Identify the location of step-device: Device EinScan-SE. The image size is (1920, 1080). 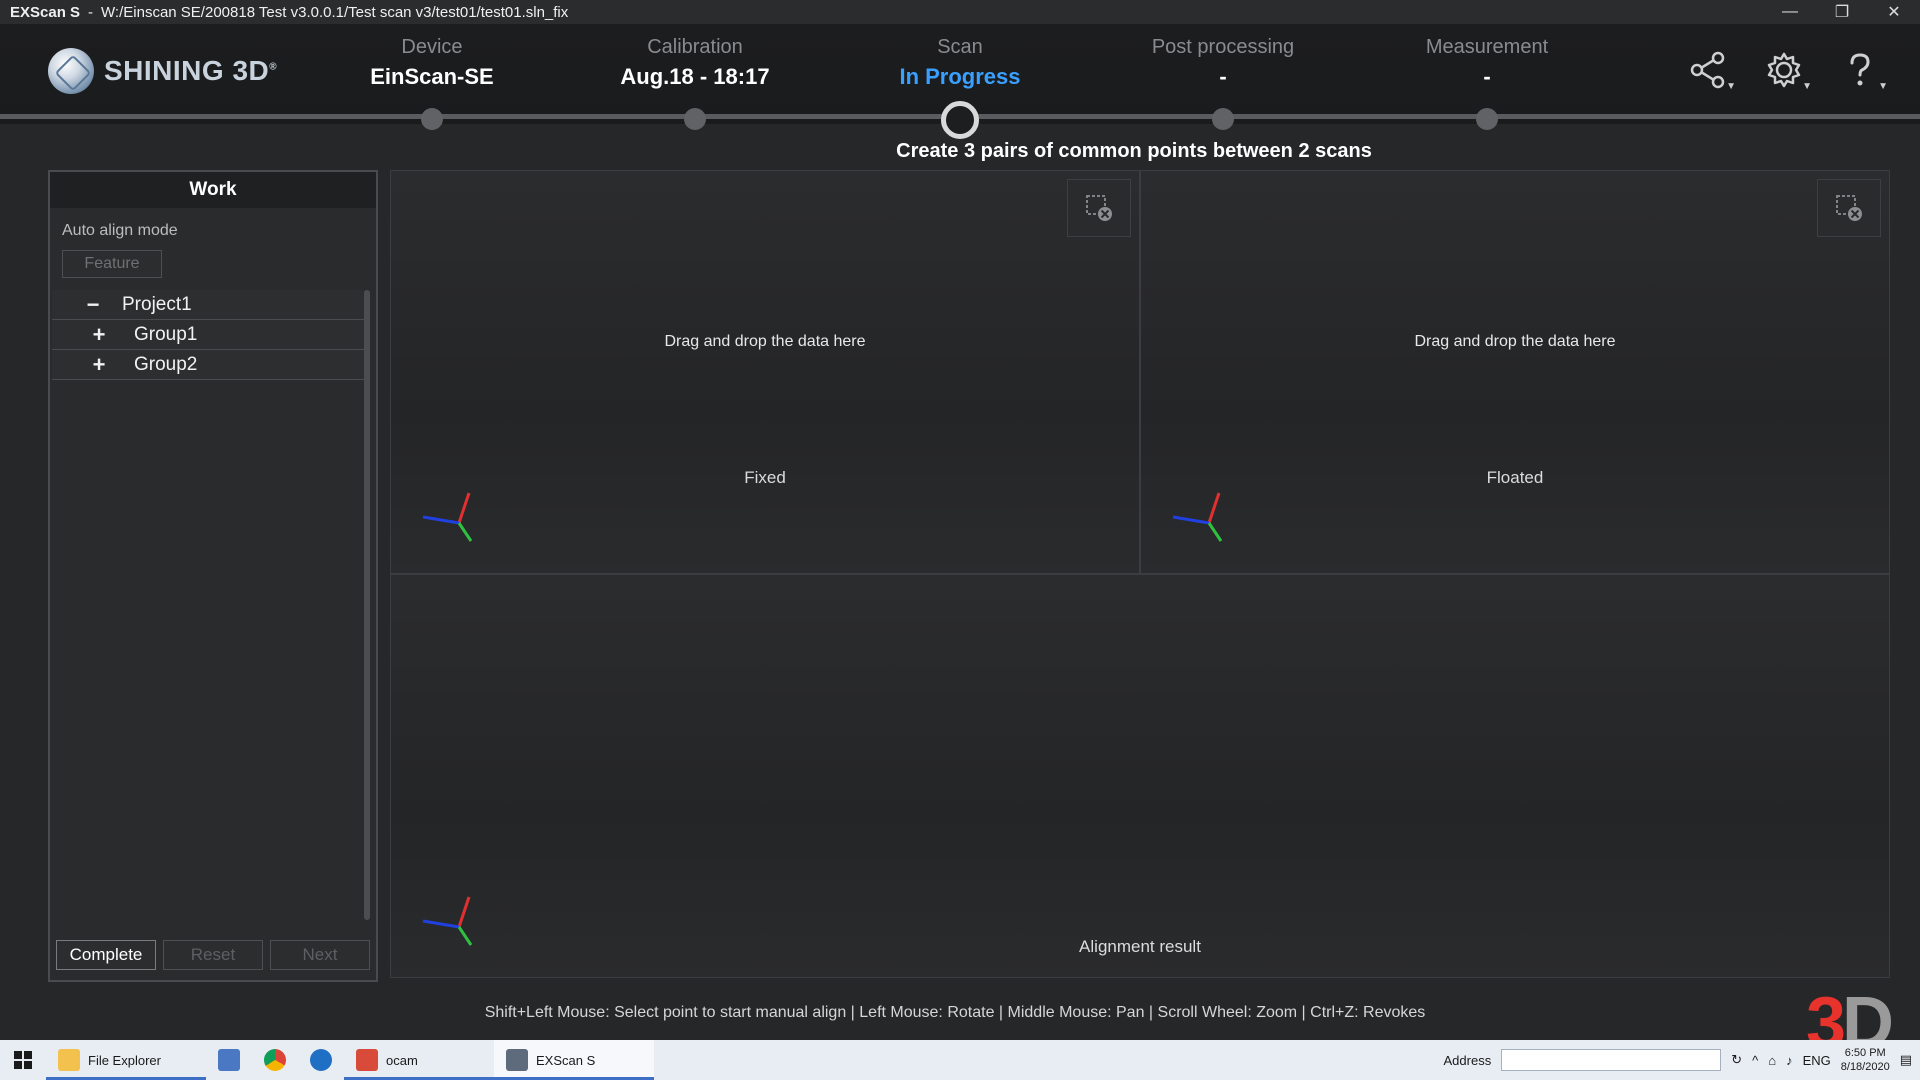
(432, 63).